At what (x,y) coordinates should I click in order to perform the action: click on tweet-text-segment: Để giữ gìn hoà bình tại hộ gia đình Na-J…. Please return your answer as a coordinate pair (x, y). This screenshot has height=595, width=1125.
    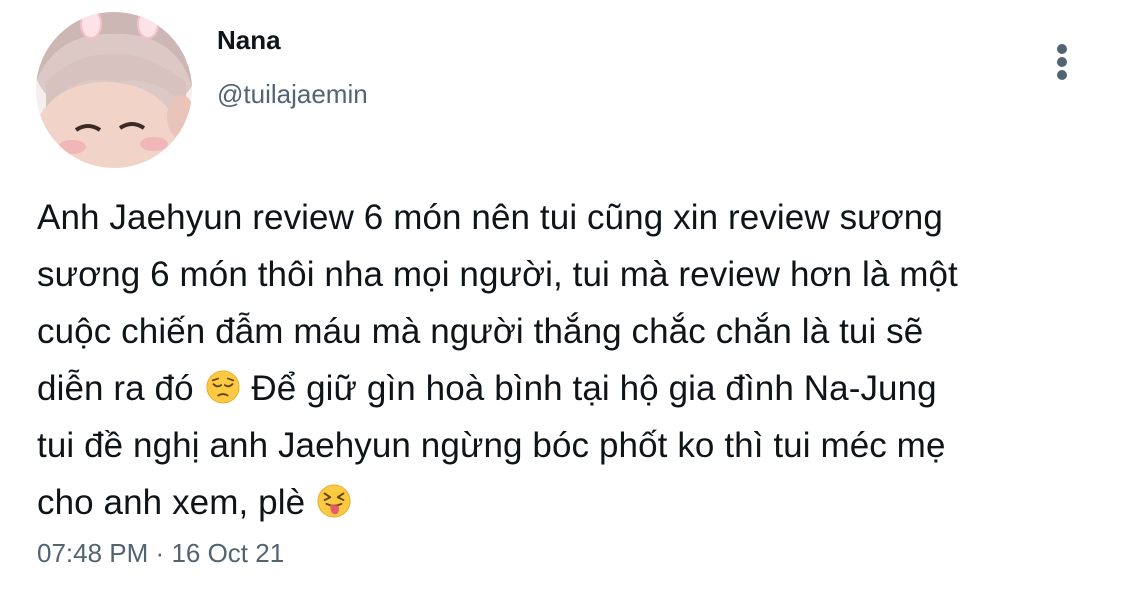
    Looking at the image, I should click on (594, 388).